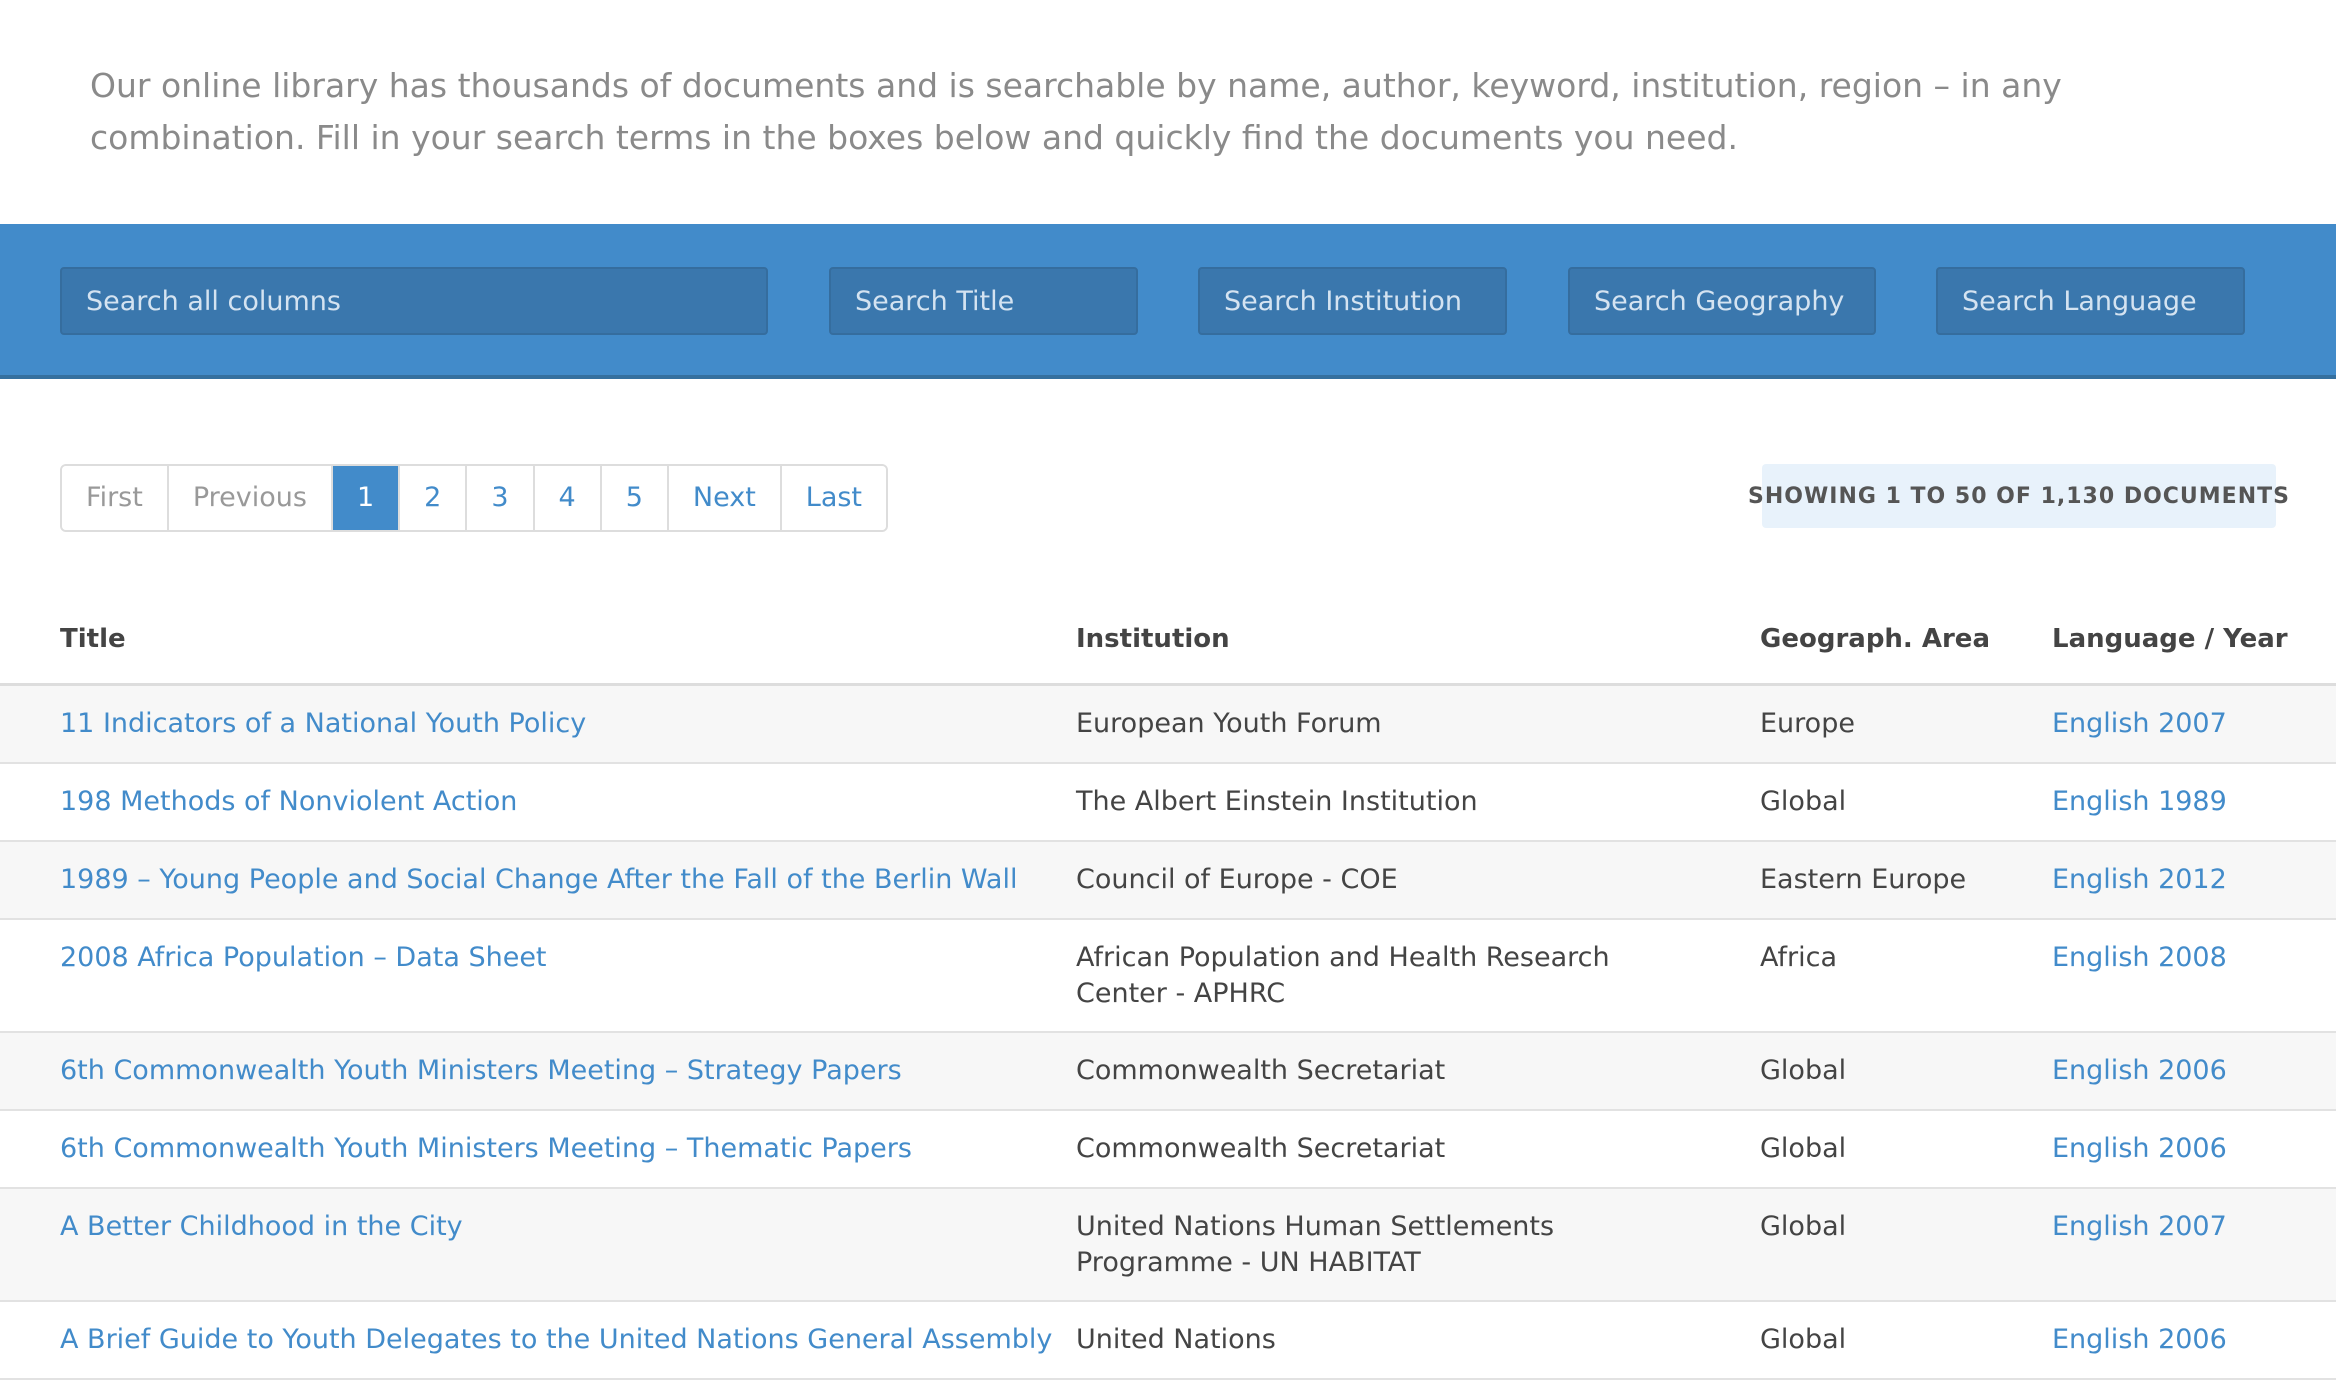 The image size is (2336, 1386). What do you see at coordinates (560, 1227) in the screenshot?
I see `document-title-link: A Better Childhood in the City` at bounding box center [560, 1227].